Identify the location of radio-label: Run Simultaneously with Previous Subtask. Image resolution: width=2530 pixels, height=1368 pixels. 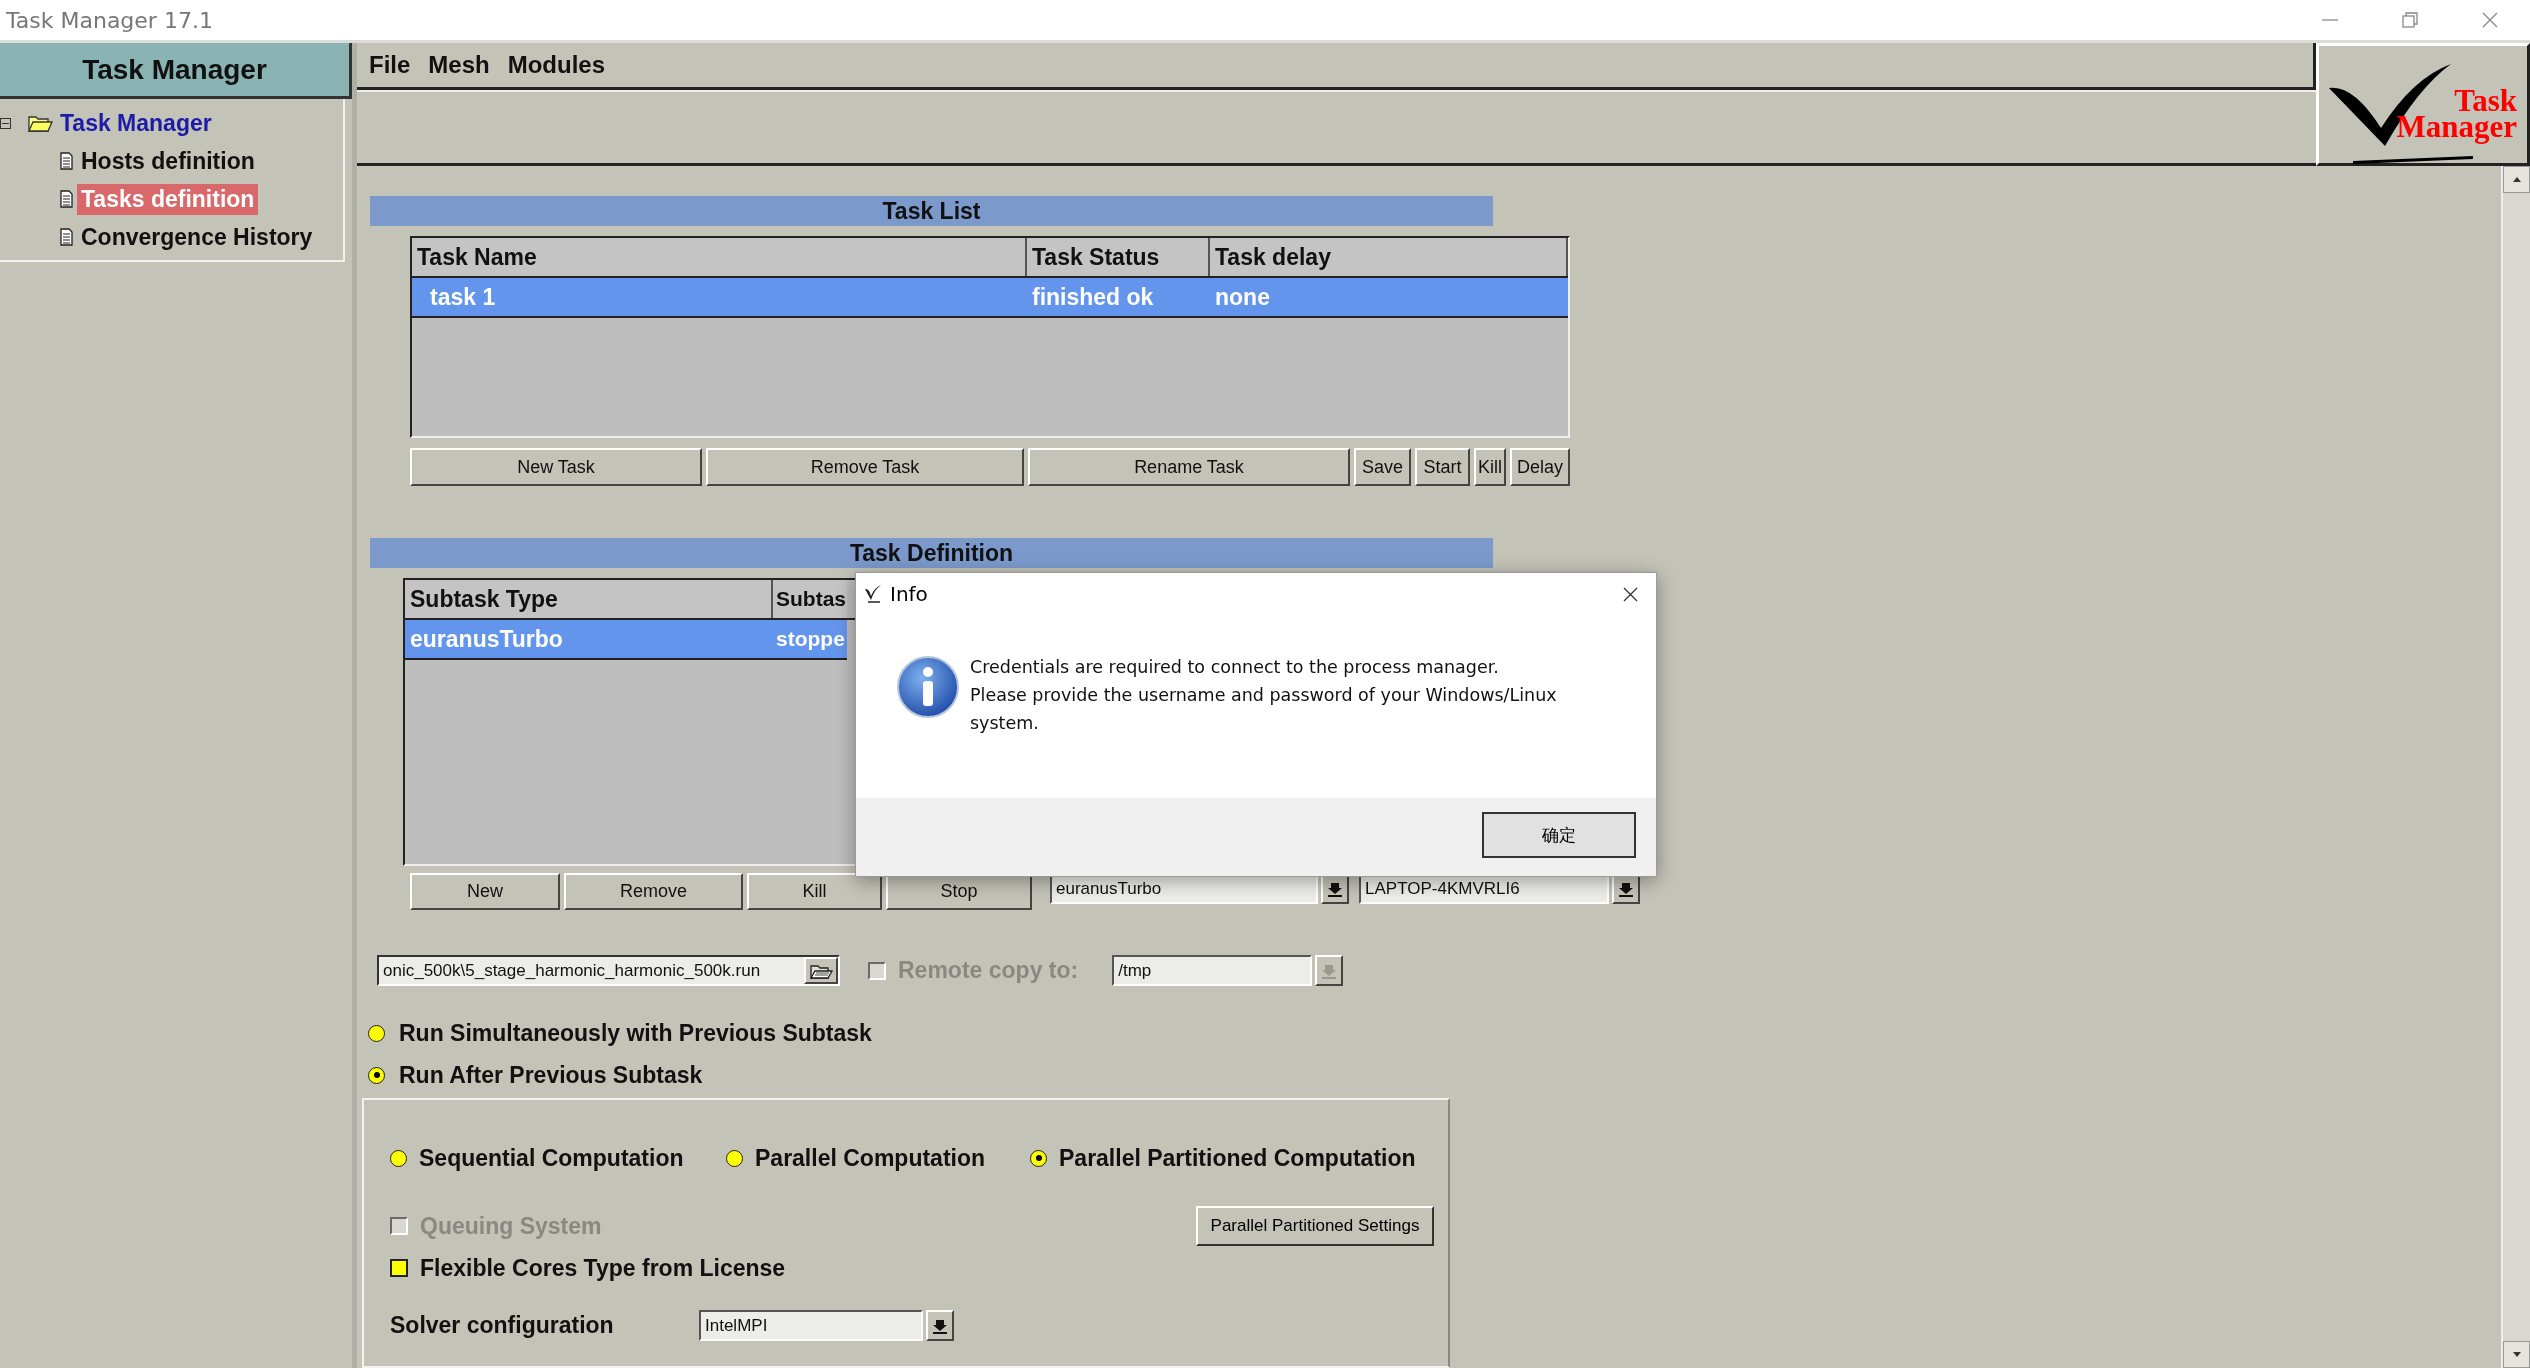
(635, 1033).